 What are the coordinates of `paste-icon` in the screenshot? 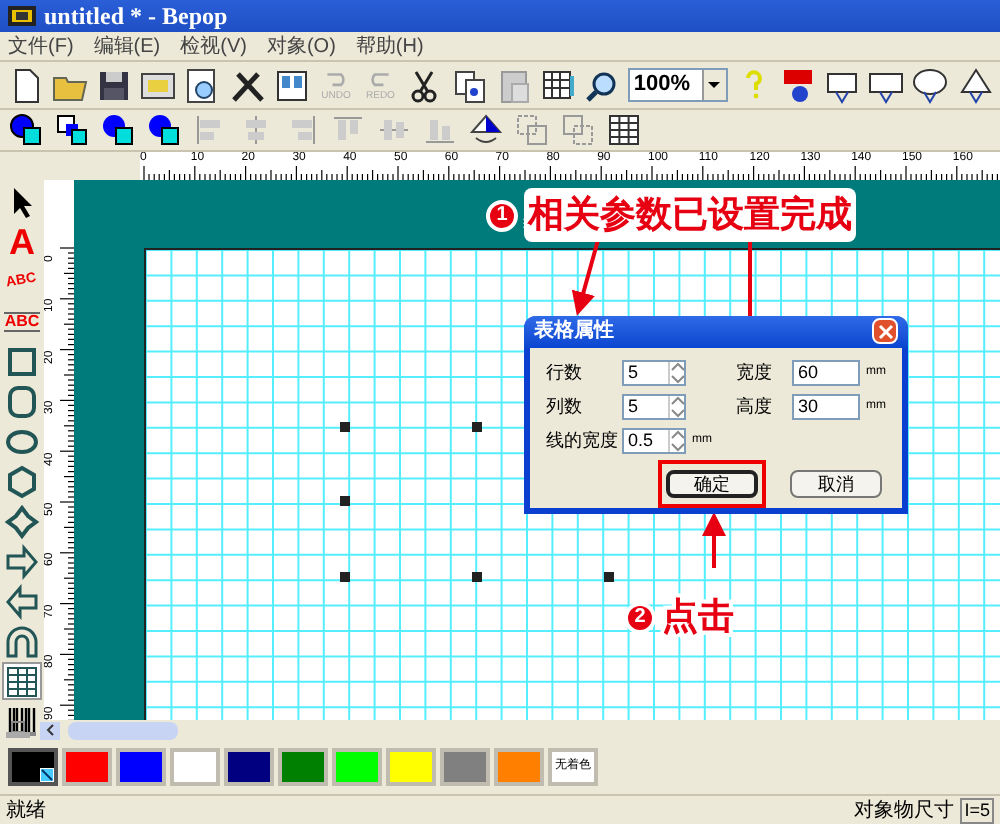 It's located at (513, 85).